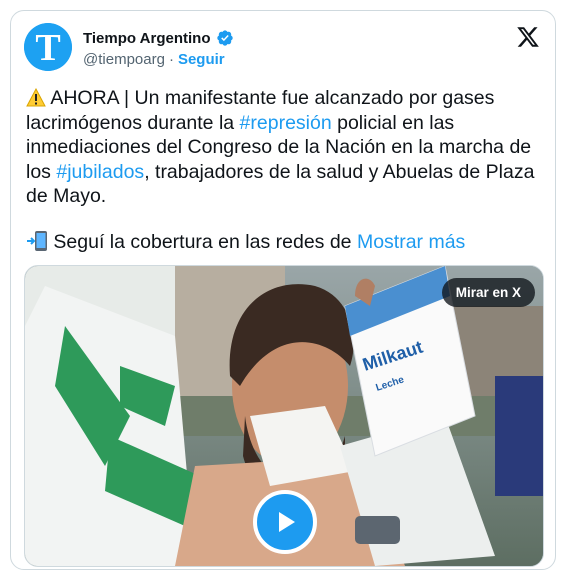 The width and height of the screenshot is (567, 570). I want to click on author-handle: @tiempoarg, so click(124, 59).